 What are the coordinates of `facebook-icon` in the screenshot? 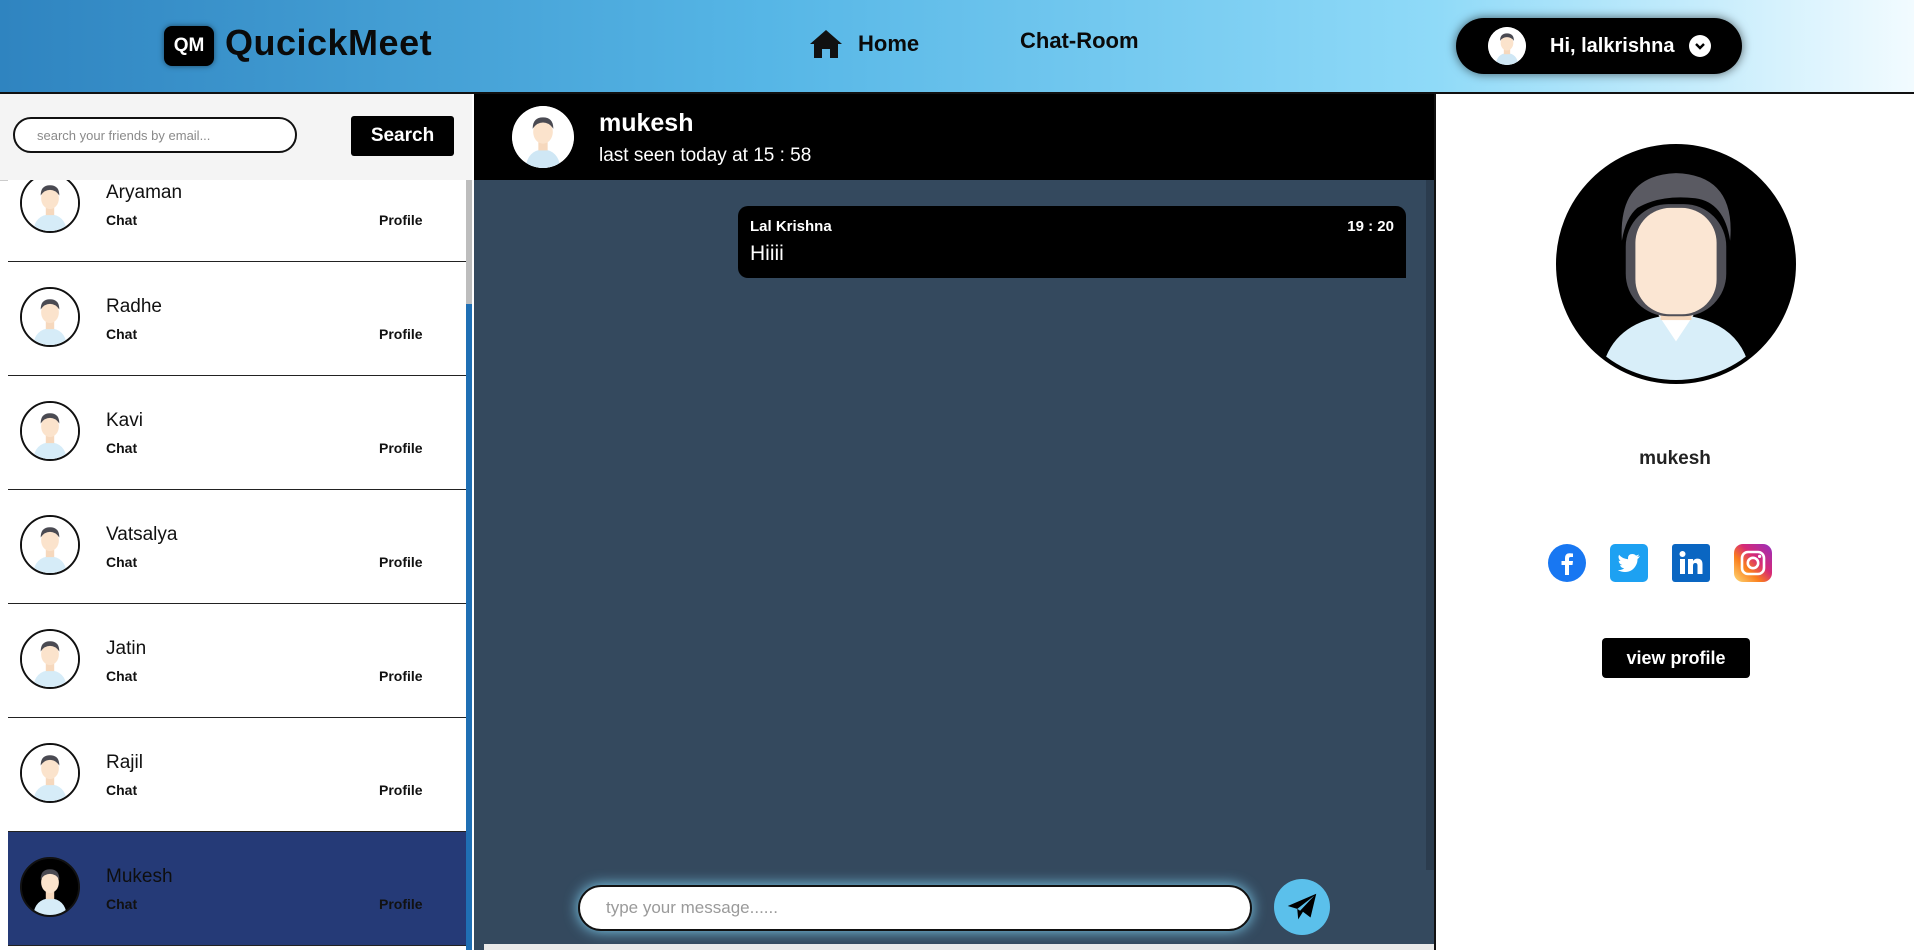 It's located at (1567, 563).